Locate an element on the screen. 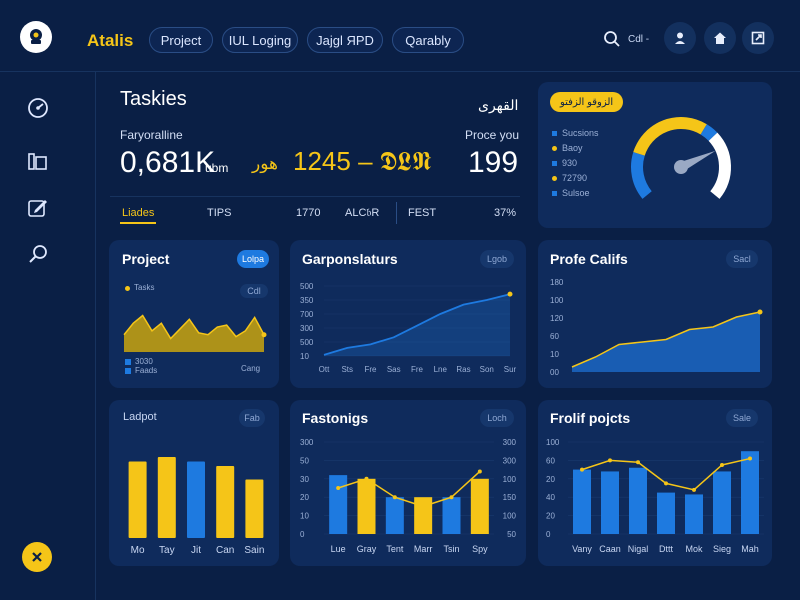 This screenshot has height=600, width=800. fast-ytick: 20 is located at coordinates (304, 497).